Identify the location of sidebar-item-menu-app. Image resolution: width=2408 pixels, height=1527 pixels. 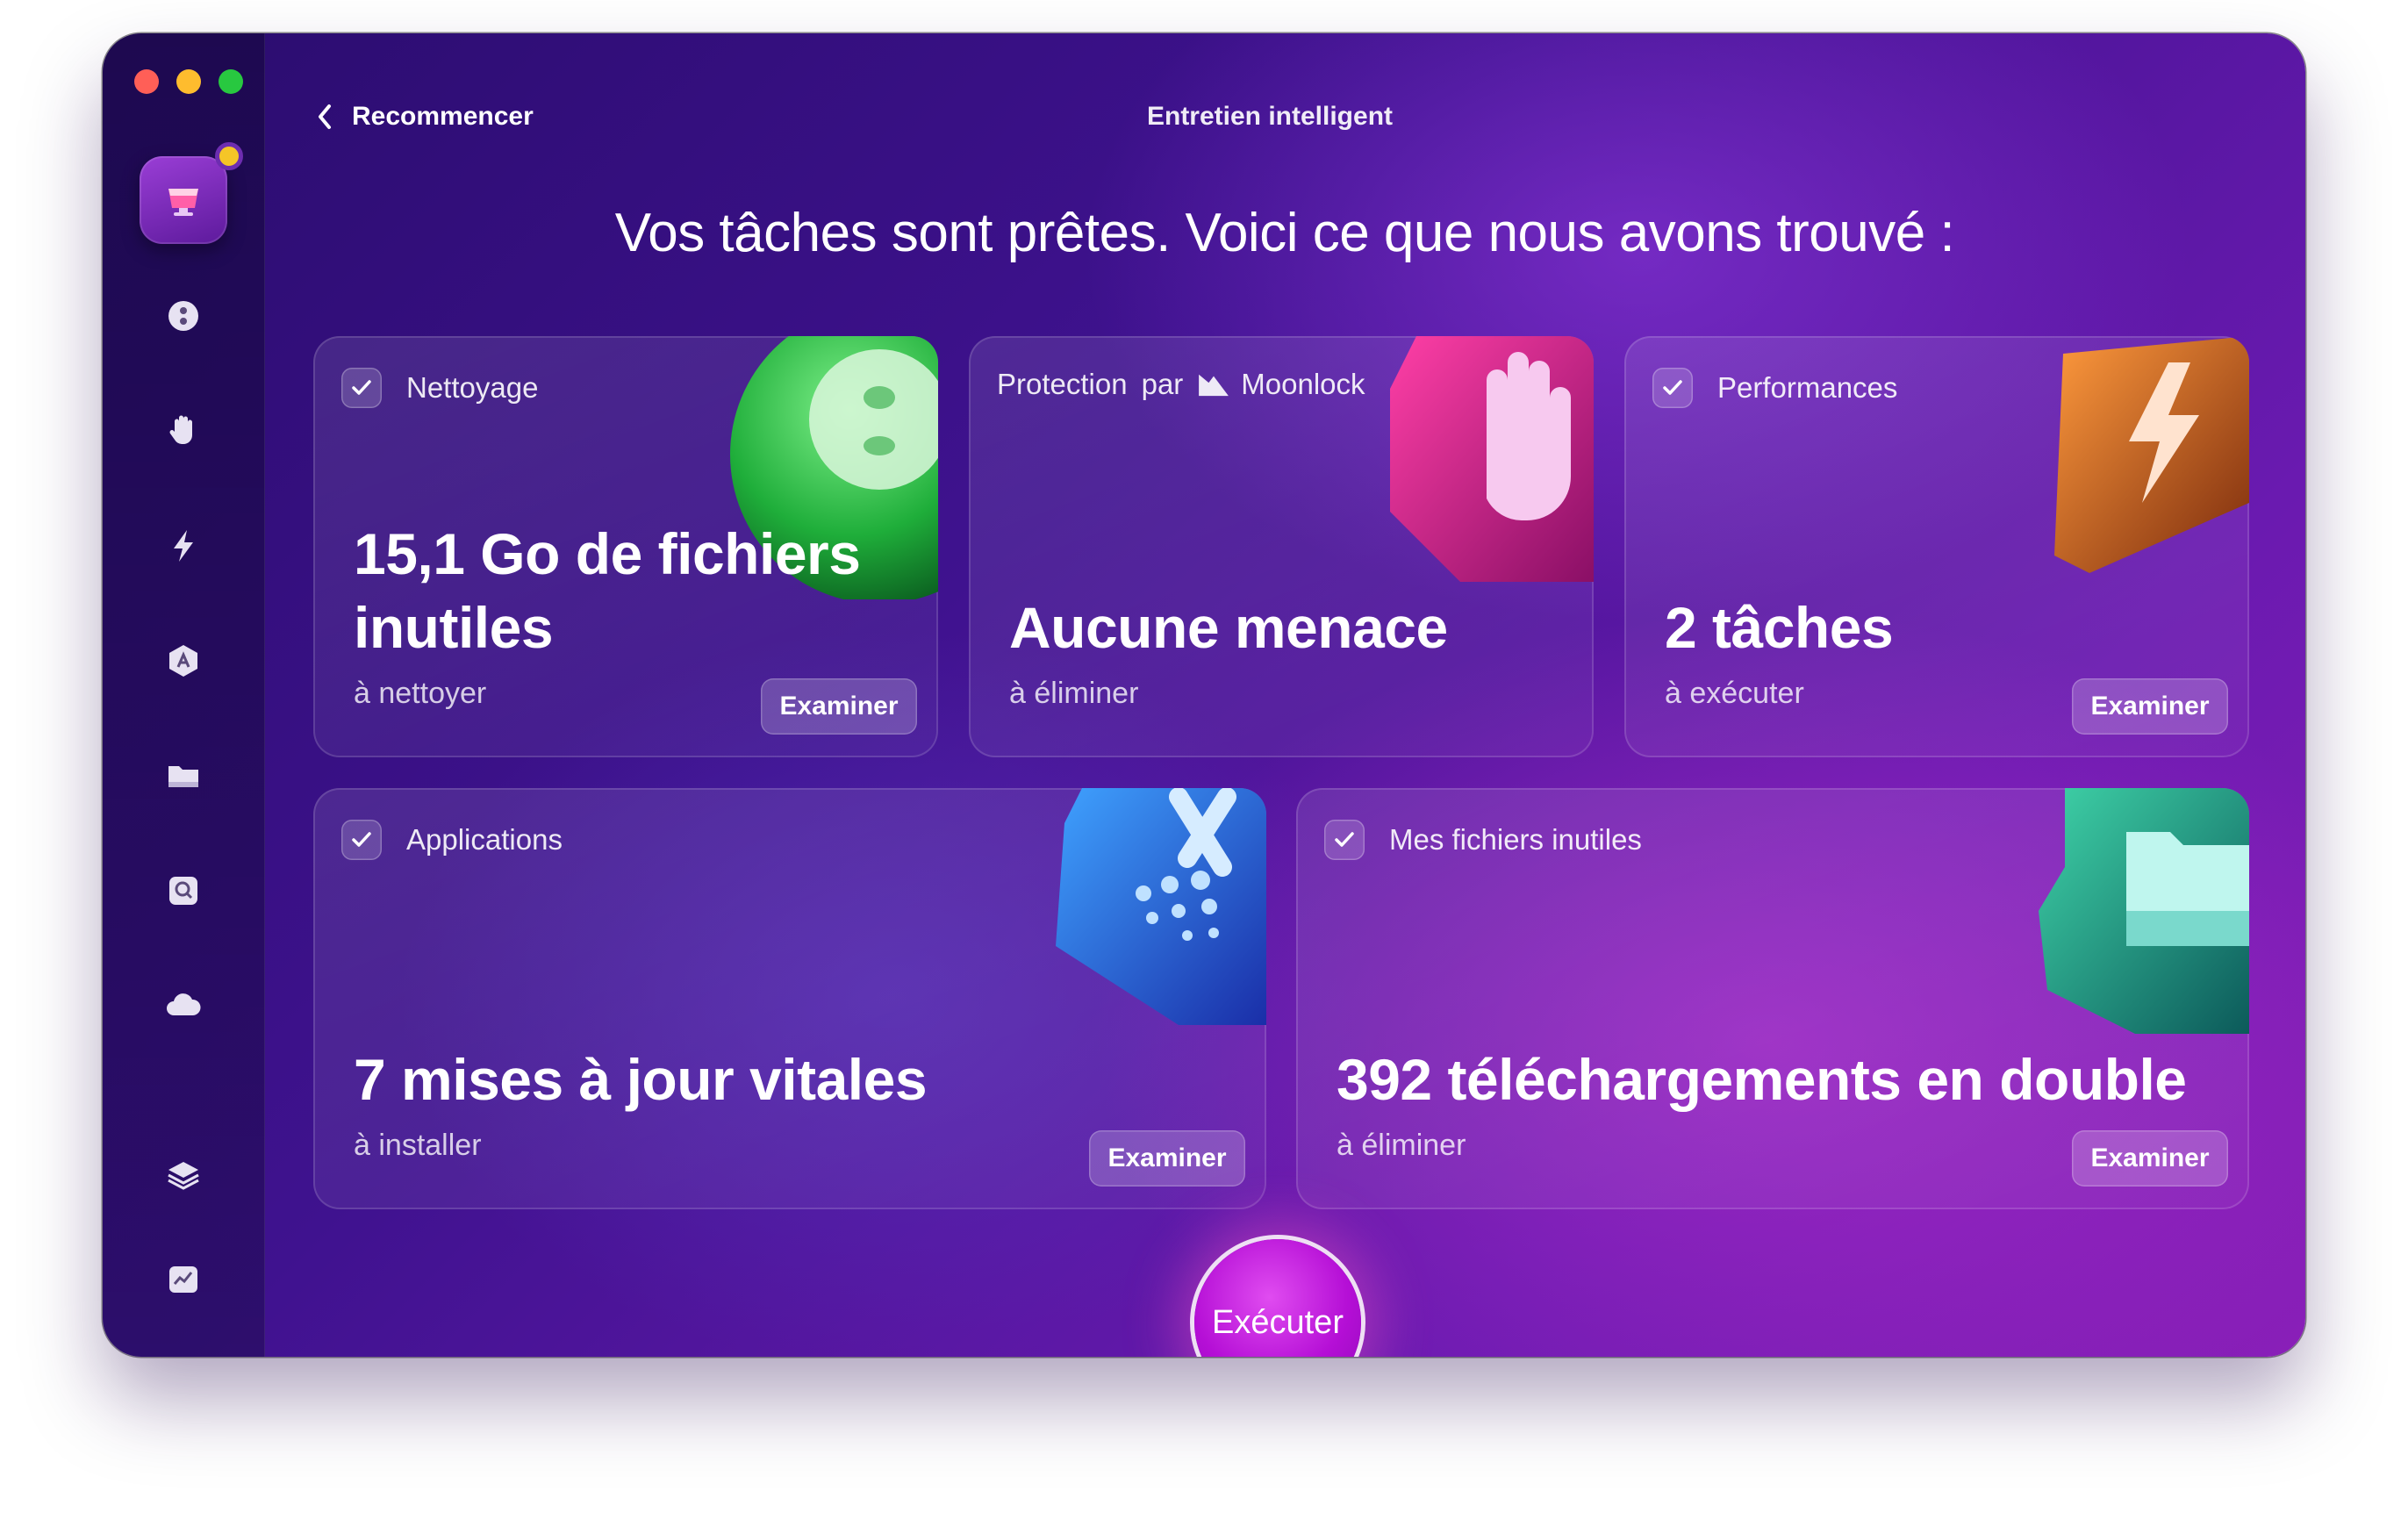
(183, 1280).